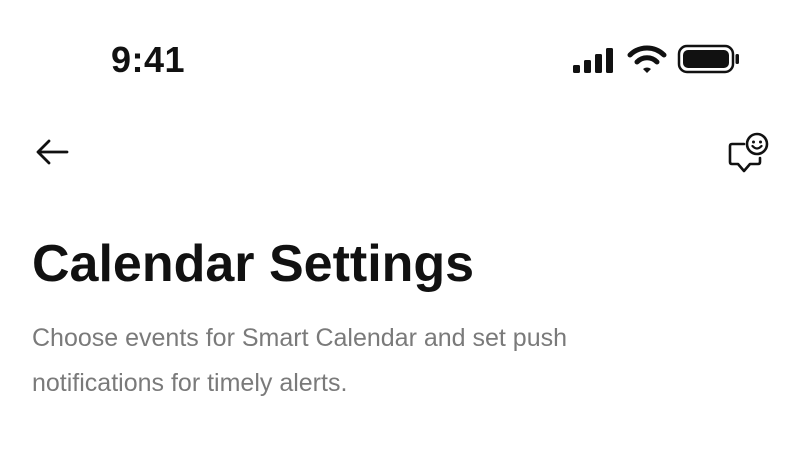  I want to click on wifi-icon, so click(647, 59).